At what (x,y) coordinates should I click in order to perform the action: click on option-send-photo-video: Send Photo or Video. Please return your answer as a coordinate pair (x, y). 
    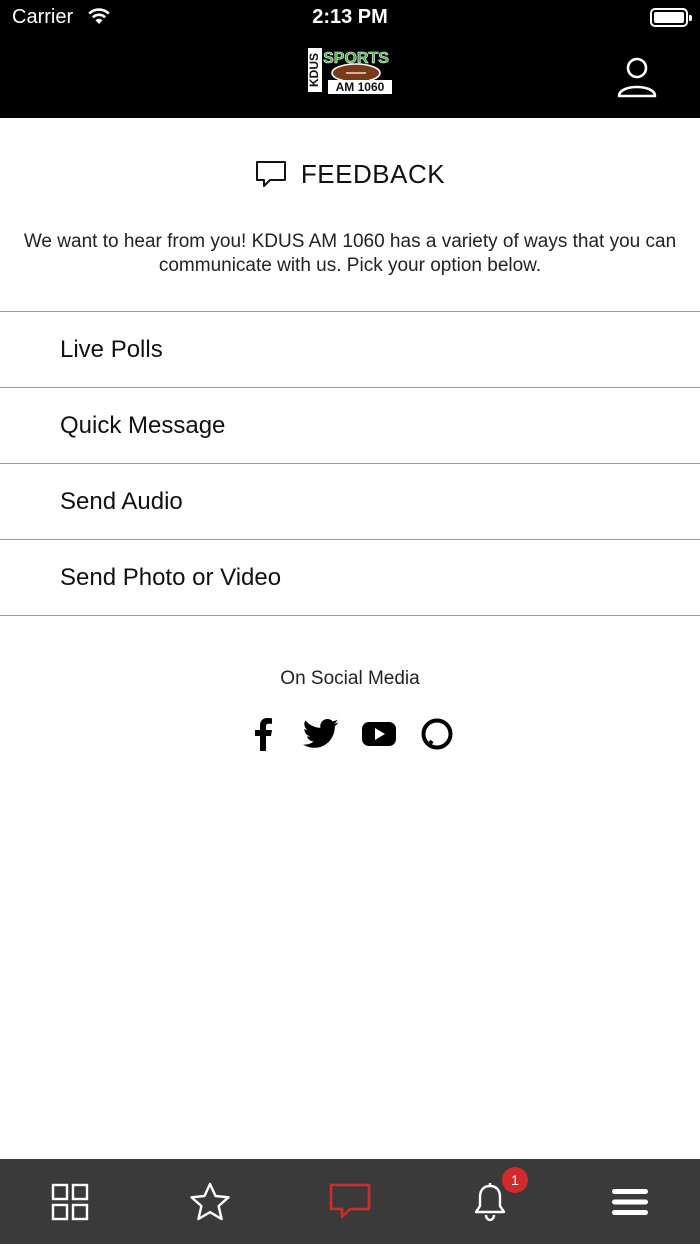
    Looking at the image, I should click on (350, 578).